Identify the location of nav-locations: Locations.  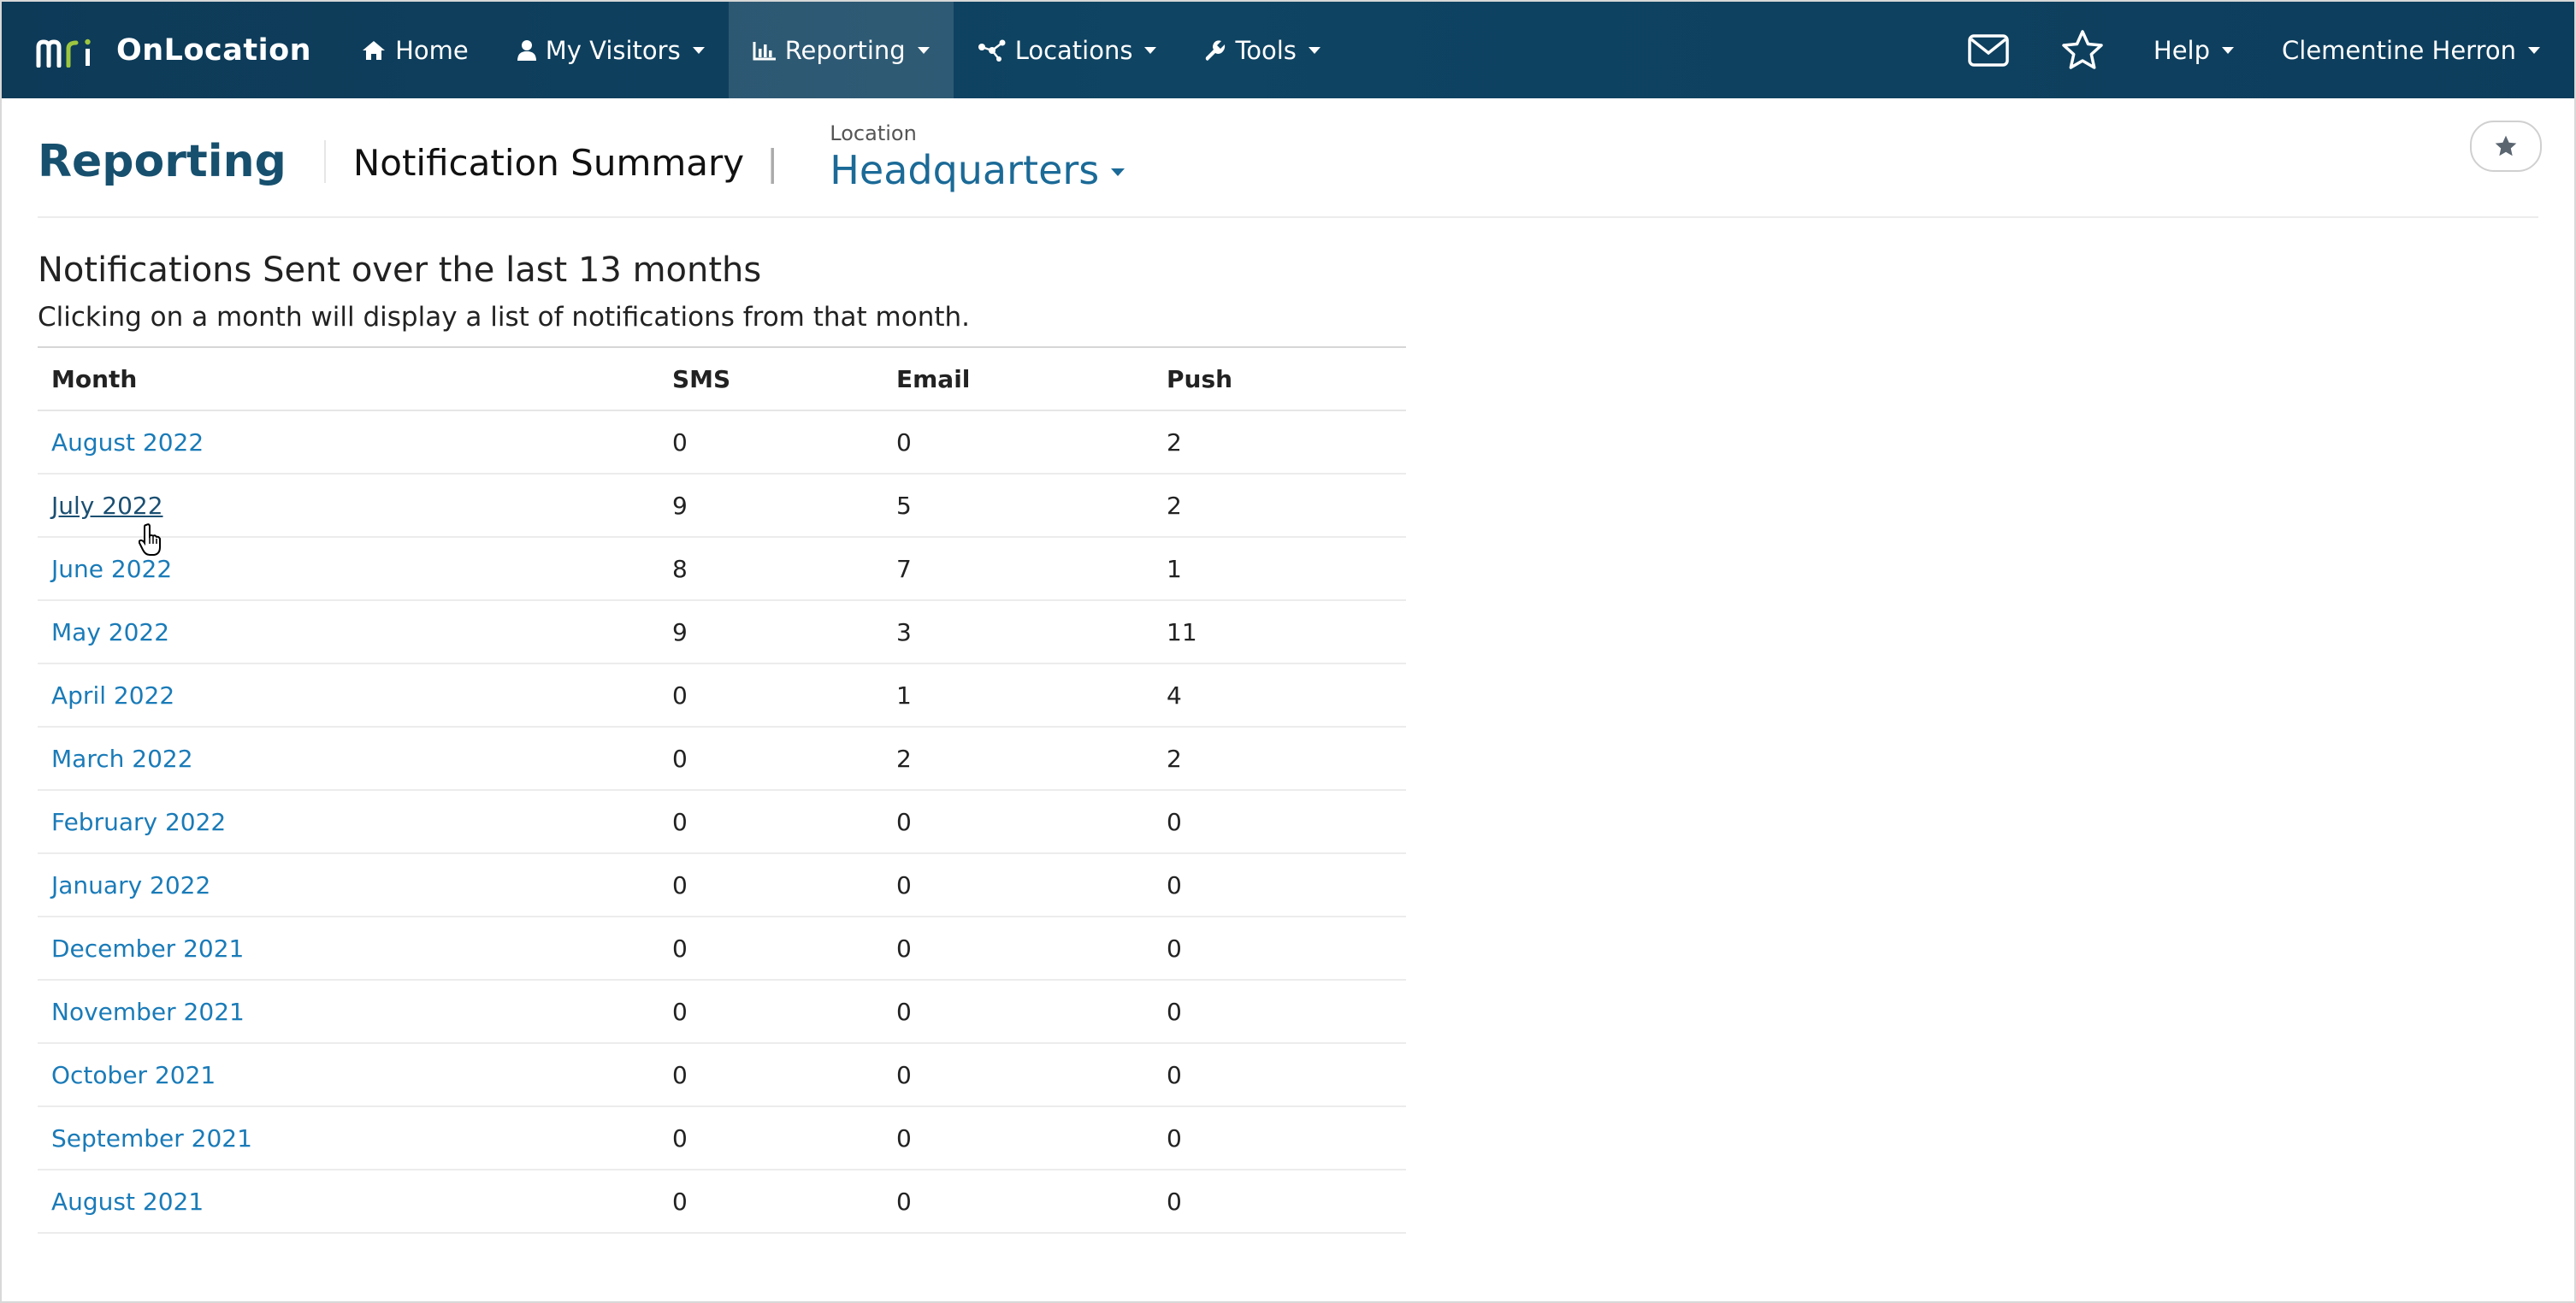
(1067, 50).